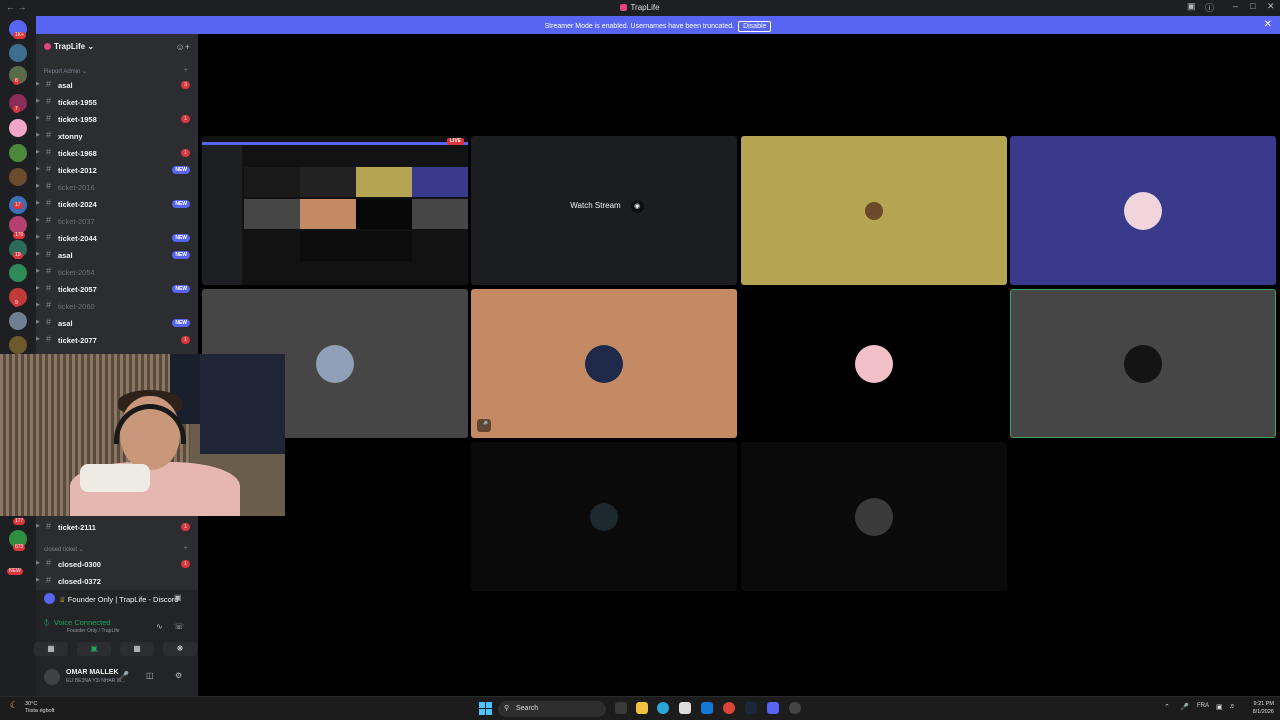 This screenshot has height=720, width=1280. What do you see at coordinates (1258, 708) in the screenshot?
I see `clock: 9:21 PM 8/1/2026` at bounding box center [1258, 708].